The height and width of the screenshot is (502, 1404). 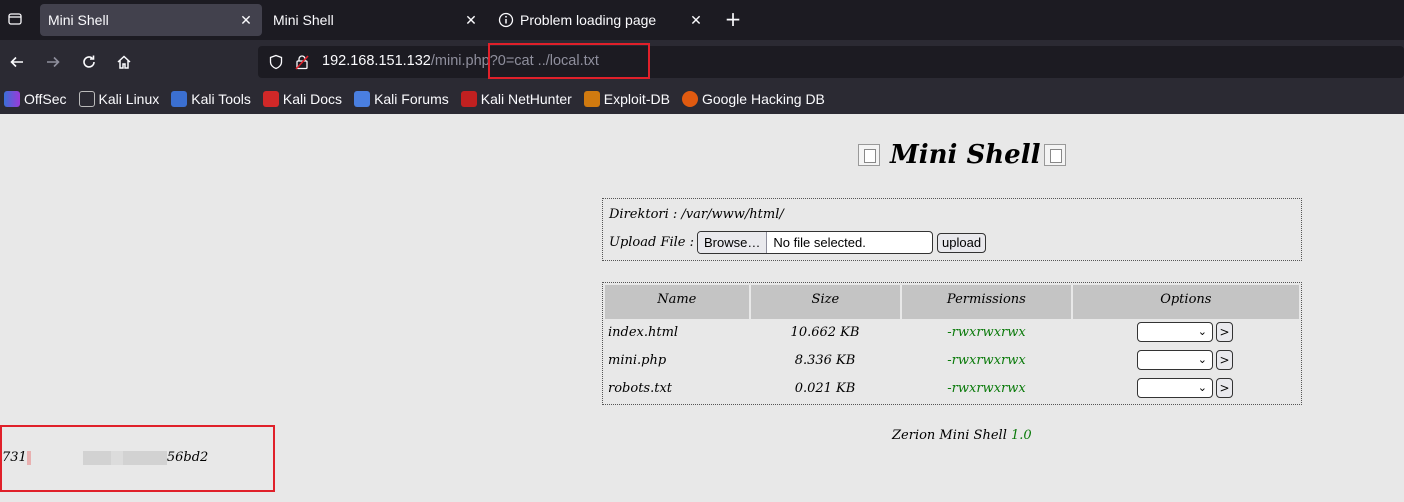 I want to click on footer-text: Zerion Mini Shell, so click(x=949, y=435).